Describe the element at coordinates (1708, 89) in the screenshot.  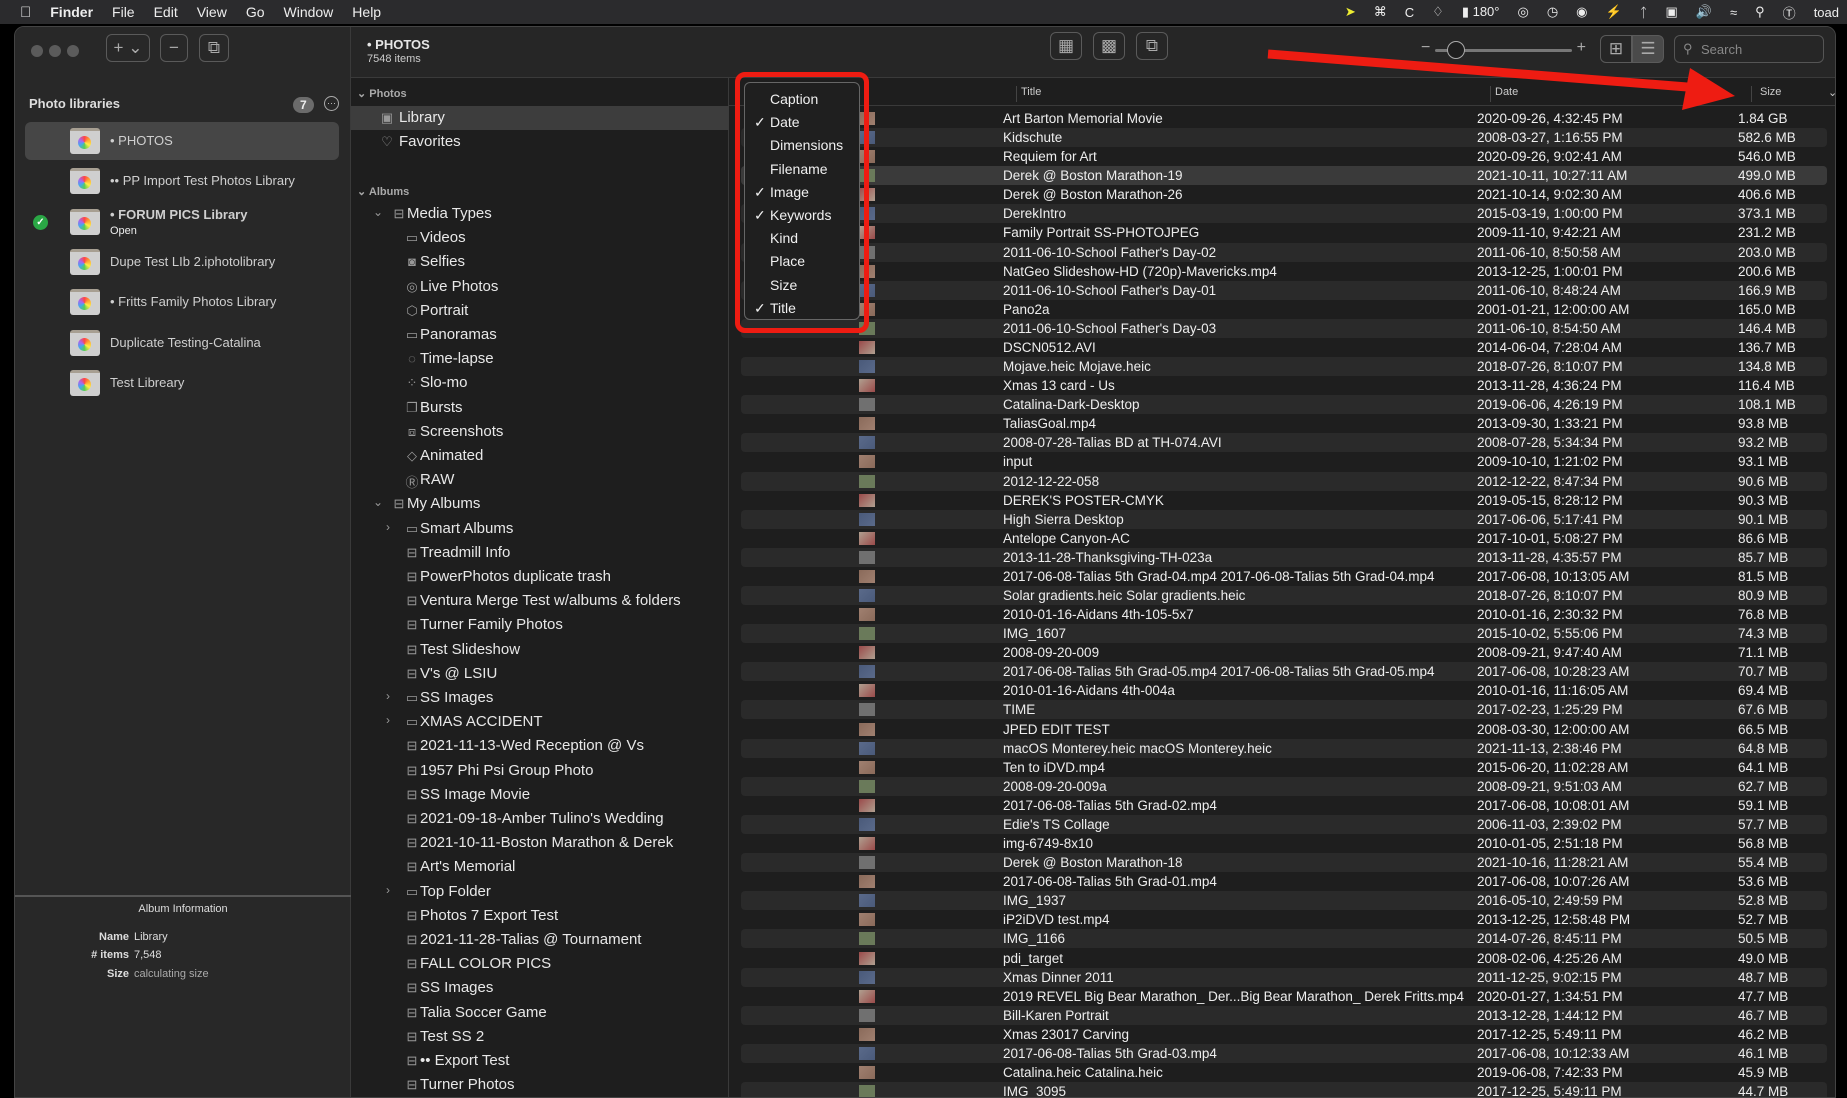
I see `arrow-head` at that location.